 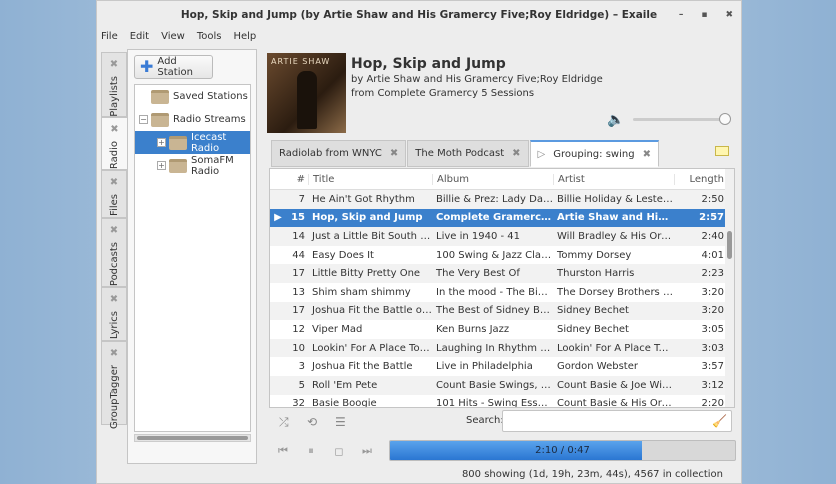 I want to click on new-playlist-icon, so click(x=722, y=151).